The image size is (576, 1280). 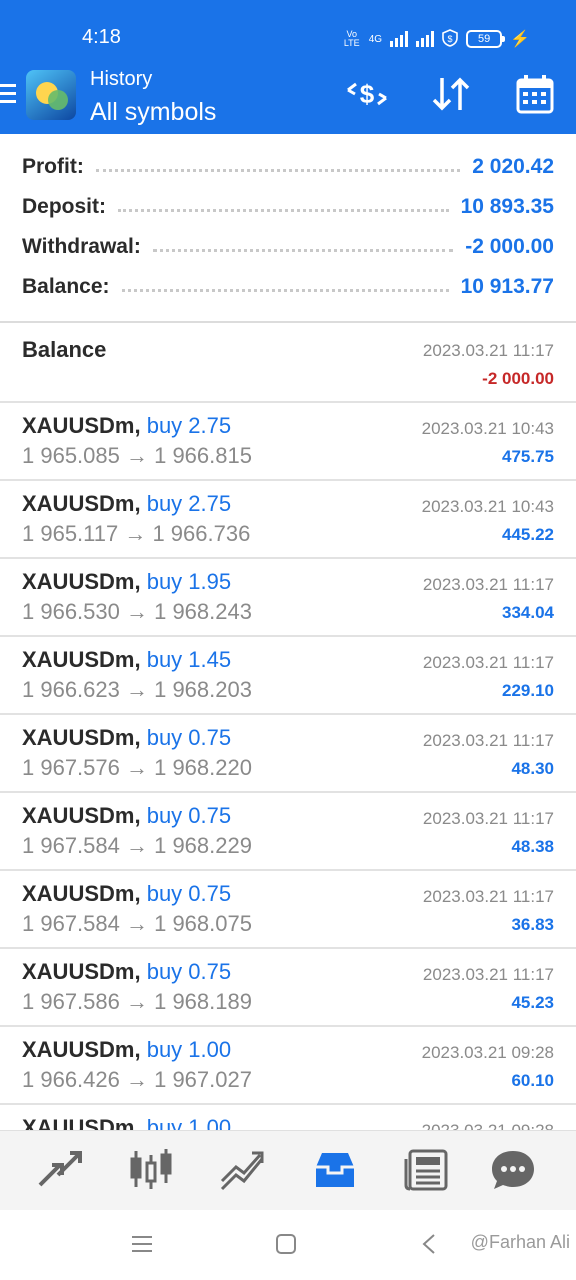 What do you see at coordinates (528, 534) in the screenshot?
I see `trade-profit: 445.22` at bounding box center [528, 534].